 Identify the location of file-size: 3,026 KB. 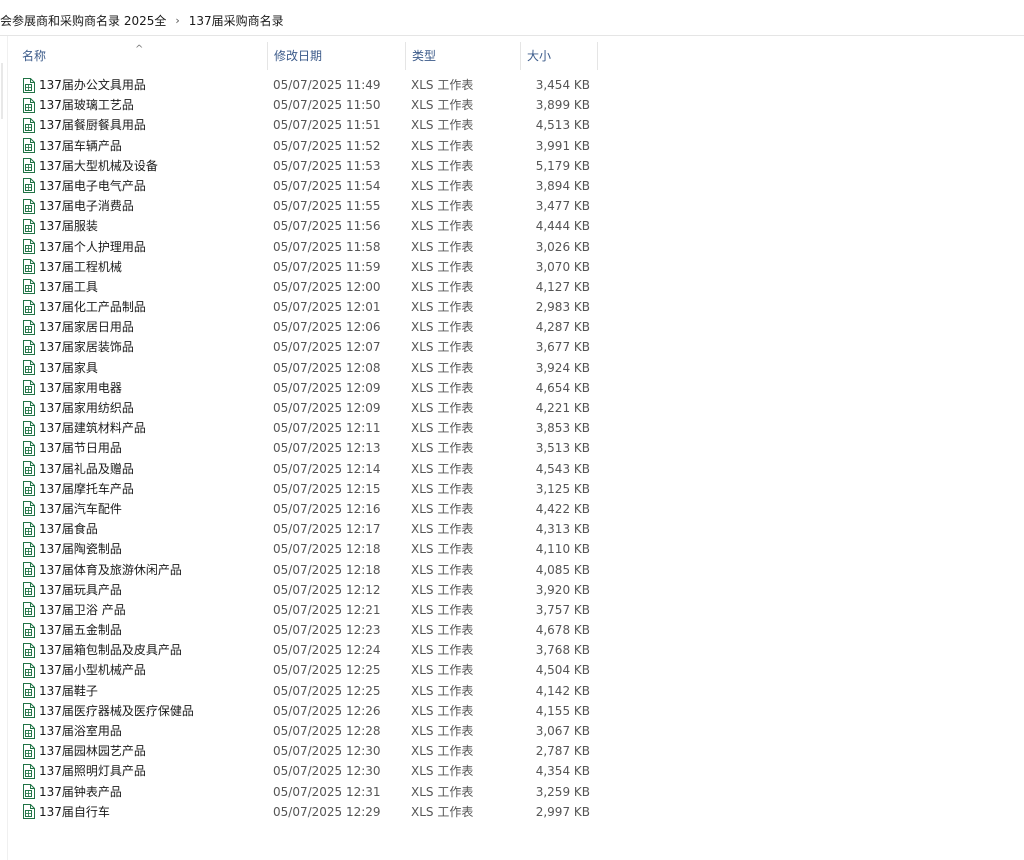
(562, 246).